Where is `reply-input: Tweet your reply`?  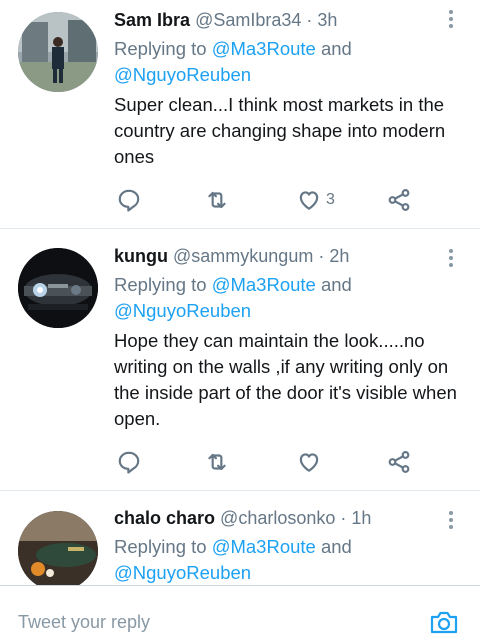
reply-input: Tweet your reply is located at coordinates (84, 622).